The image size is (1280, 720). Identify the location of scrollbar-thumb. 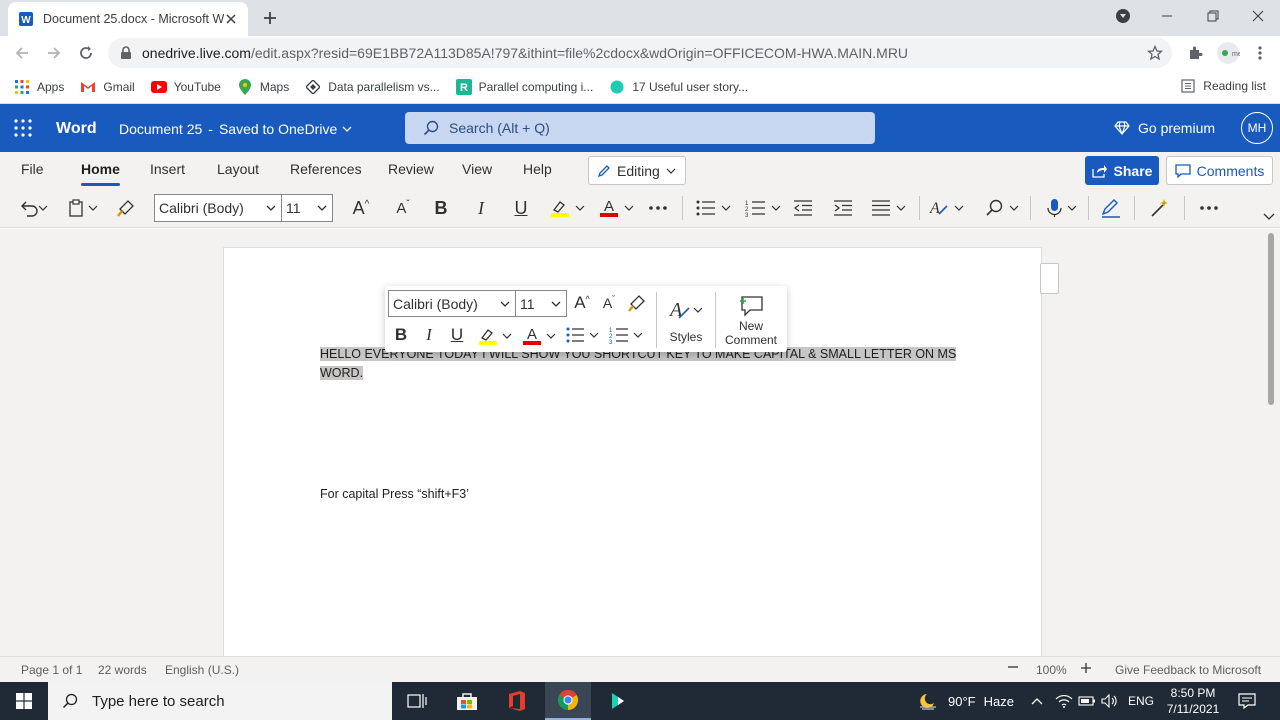
(1271, 319).